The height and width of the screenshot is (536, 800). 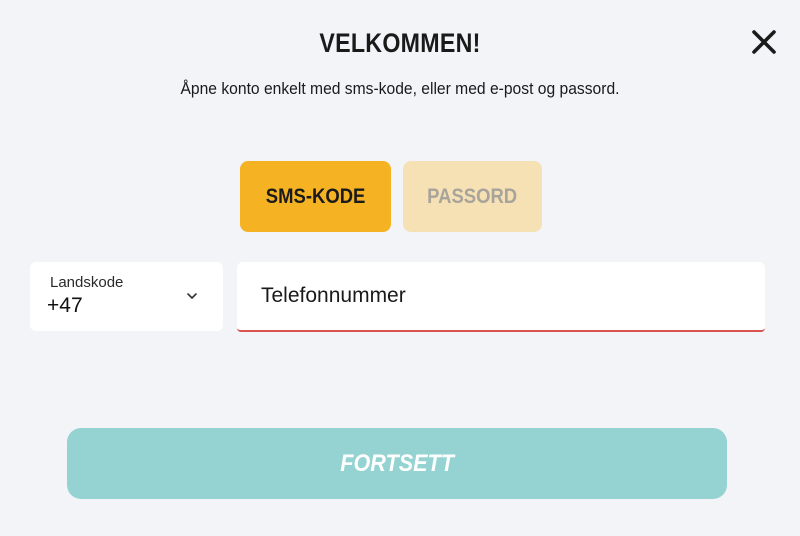 I want to click on tab-password-label: PASSORD, so click(x=472, y=196).